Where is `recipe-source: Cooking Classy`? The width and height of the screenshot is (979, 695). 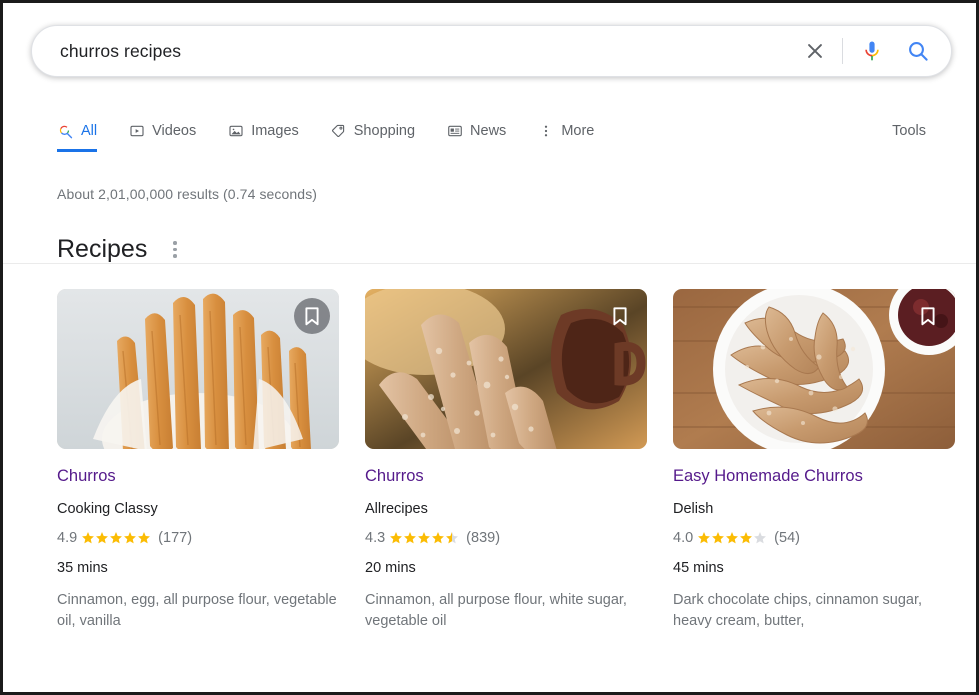 recipe-source: Cooking Classy is located at coordinates (107, 508).